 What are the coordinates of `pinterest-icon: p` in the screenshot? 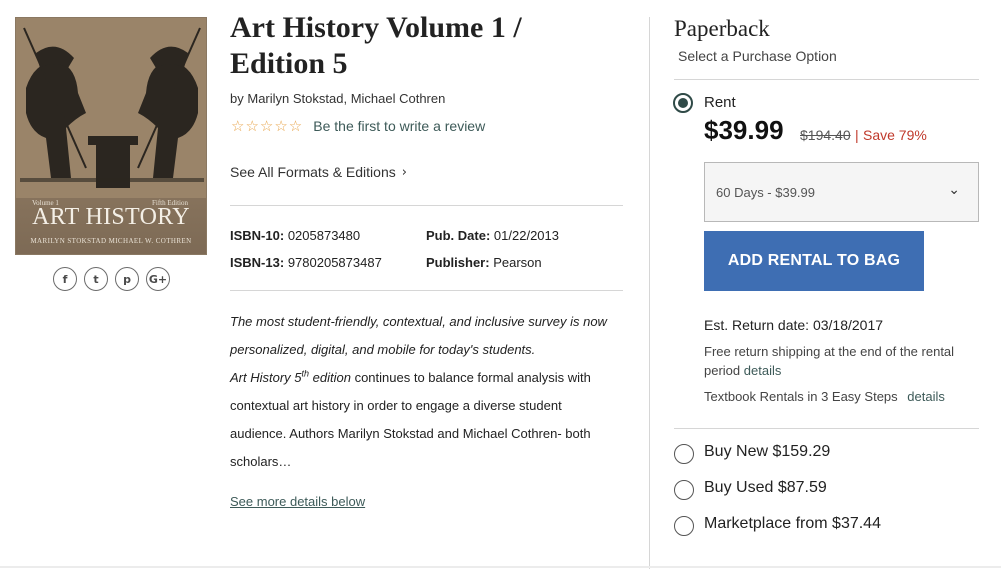 It's located at (127, 279).